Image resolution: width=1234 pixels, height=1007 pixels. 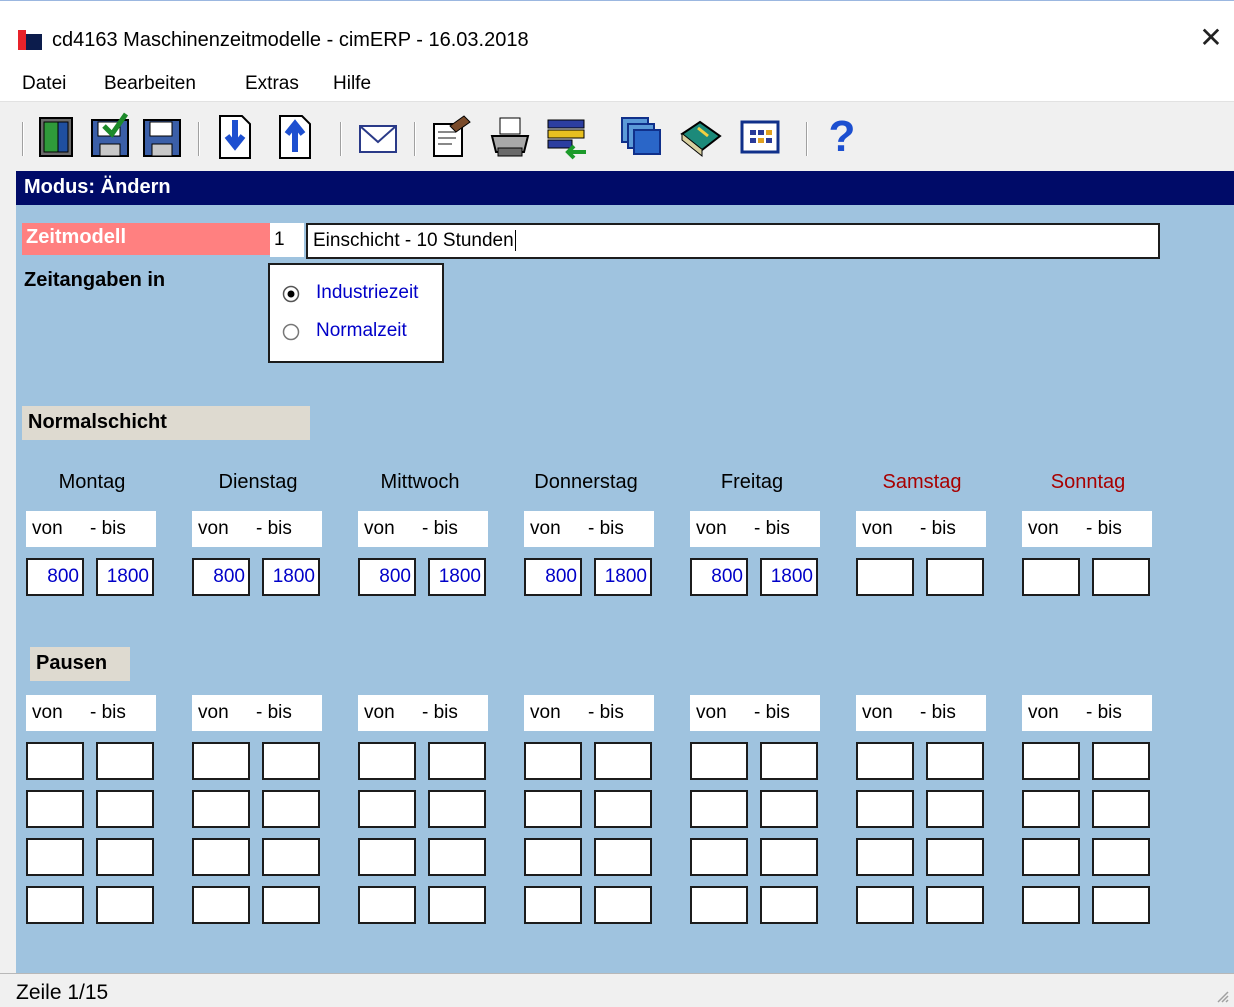 I want to click on shift-bis-field-mittwoch: 1800, so click(x=457, y=577).